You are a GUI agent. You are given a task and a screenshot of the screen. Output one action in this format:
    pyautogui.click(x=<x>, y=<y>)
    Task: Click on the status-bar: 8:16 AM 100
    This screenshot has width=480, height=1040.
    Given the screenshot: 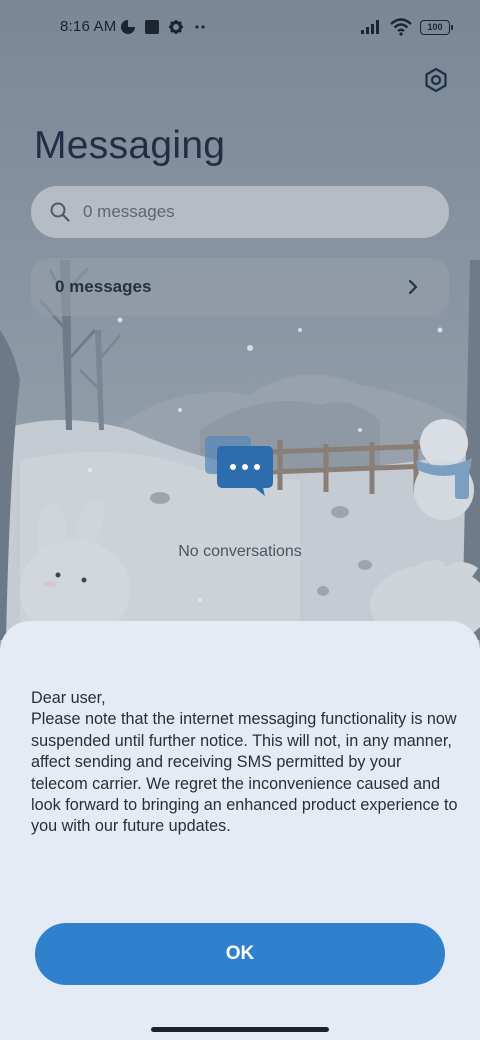 What is the action you would take?
    pyautogui.click(x=240, y=28)
    